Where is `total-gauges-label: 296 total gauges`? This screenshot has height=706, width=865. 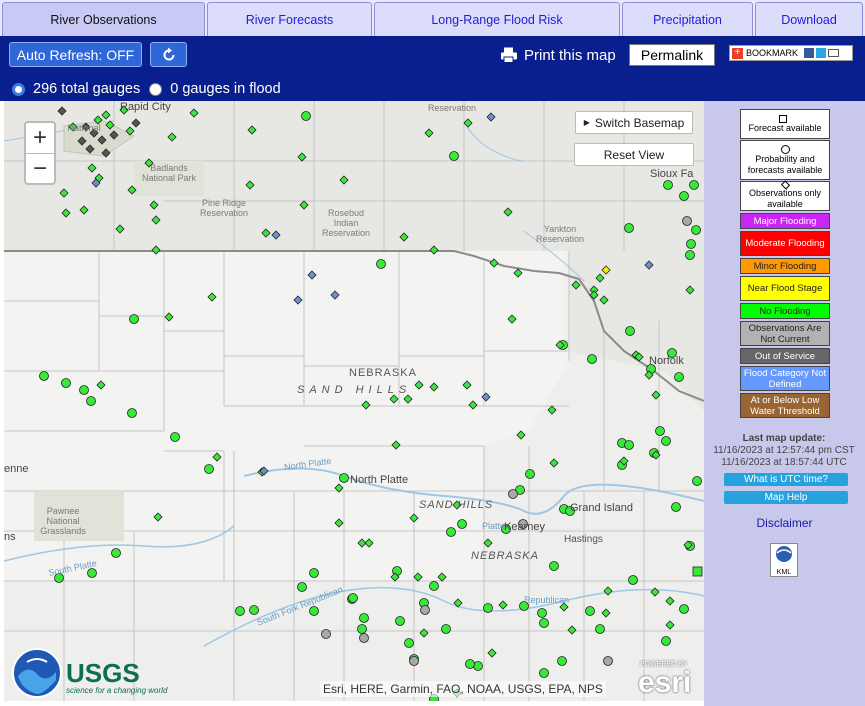 total-gauges-label: 296 total gauges is located at coordinates (87, 89).